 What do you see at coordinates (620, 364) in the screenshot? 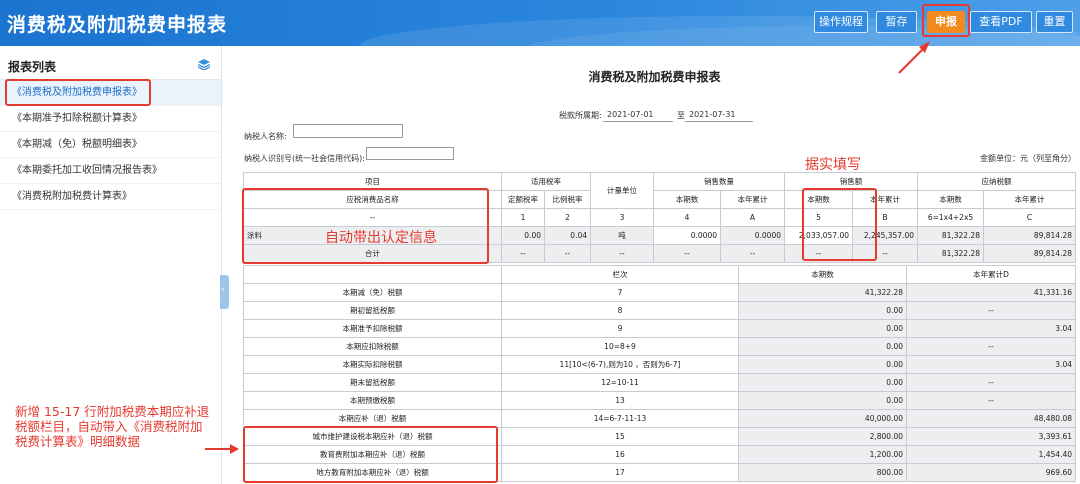
I see `line-no-cell: 11[10<(6-7),则为10 ，否则为6-7]` at bounding box center [620, 364].